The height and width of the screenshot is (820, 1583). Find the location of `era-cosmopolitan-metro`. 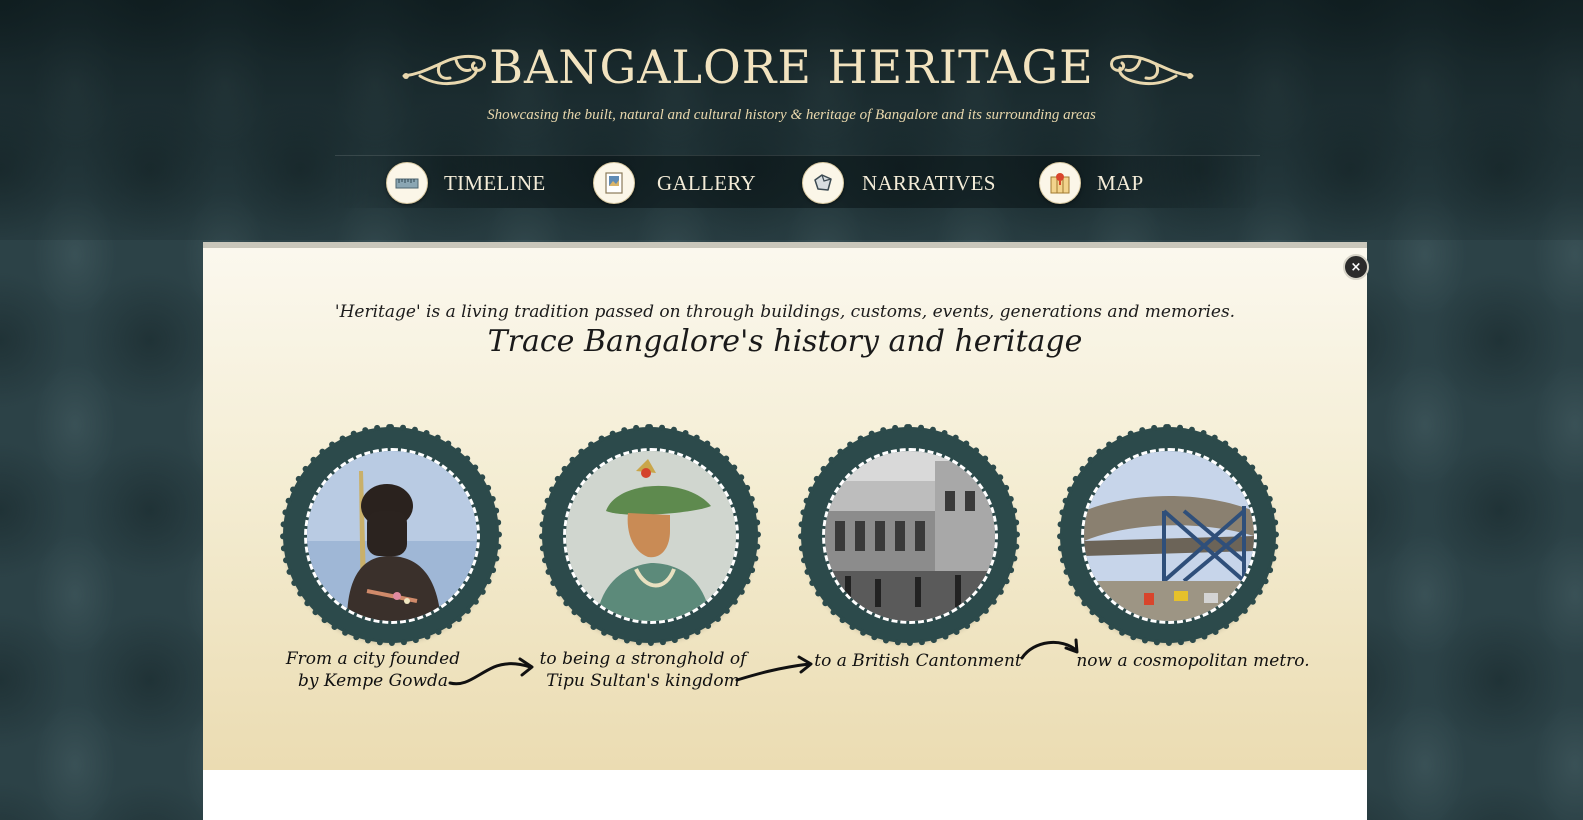

era-cosmopolitan-metro is located at coordinates (1168, 535).